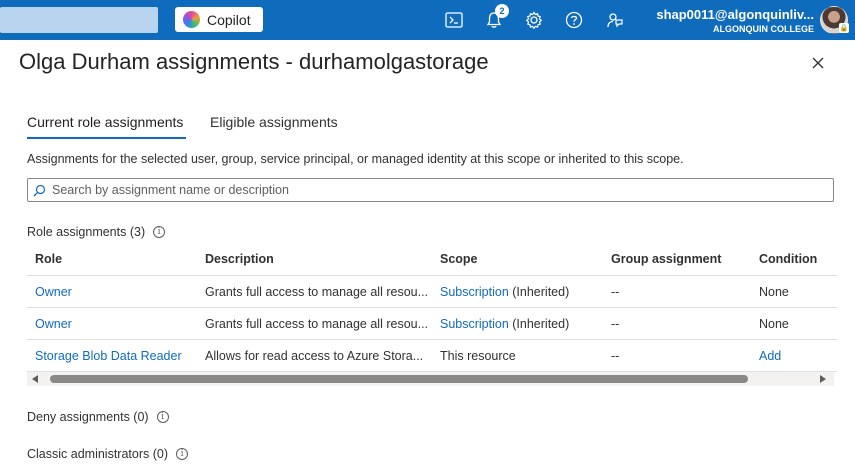 Image resolution: width=855 pixels, height=468 pixels. I want to click on scrollbar-thumb, so click(399, 379).